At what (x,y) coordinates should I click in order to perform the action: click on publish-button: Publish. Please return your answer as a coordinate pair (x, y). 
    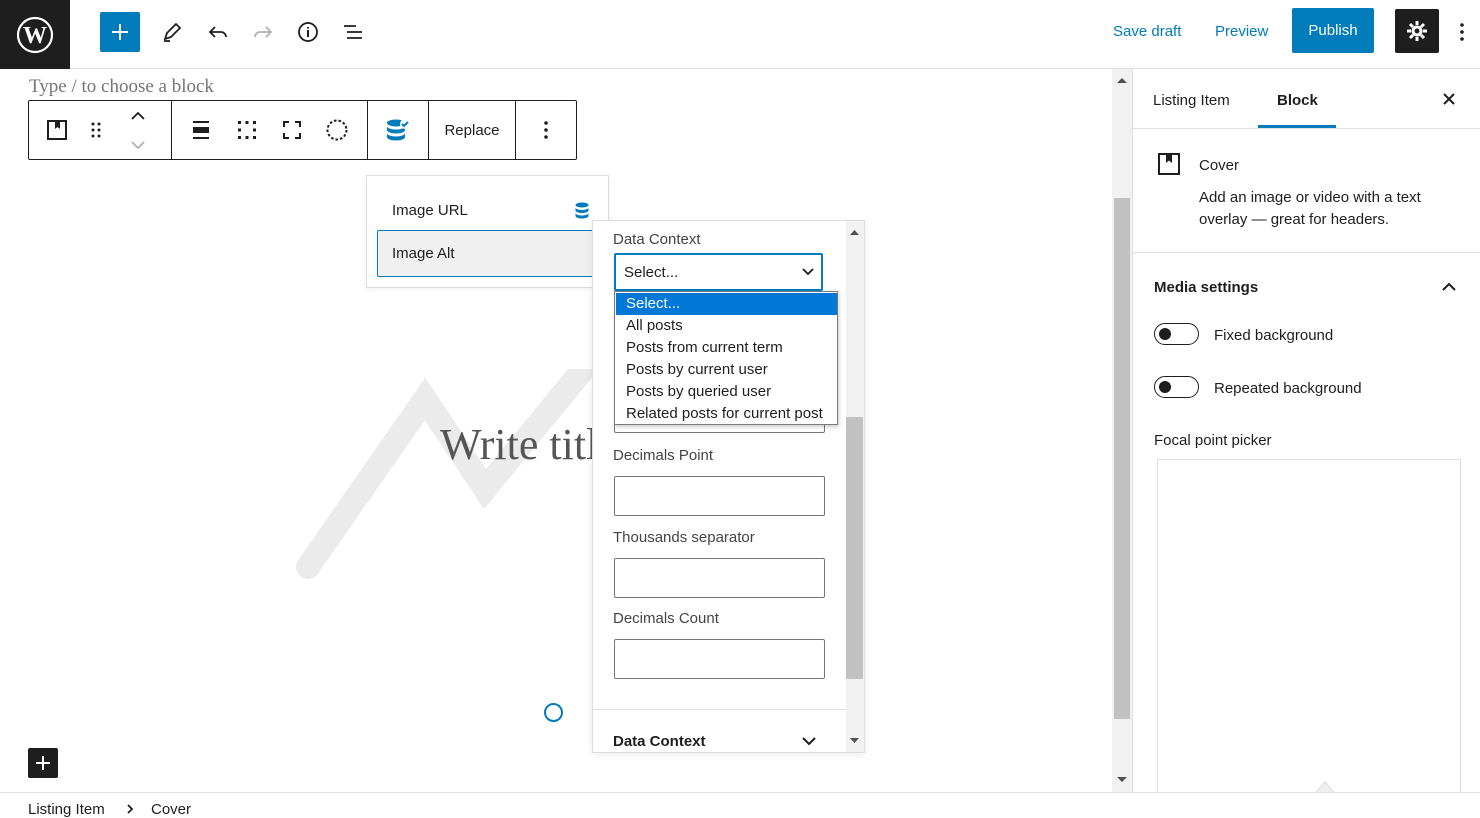
    Looking at the image, I should click on (1333, 30).